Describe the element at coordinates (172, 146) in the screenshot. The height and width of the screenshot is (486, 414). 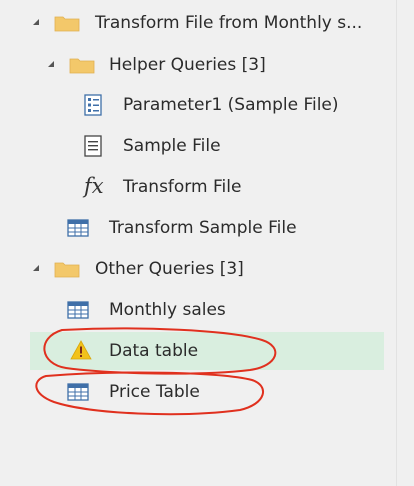
I see `query-item-label: Sample File` at that location.